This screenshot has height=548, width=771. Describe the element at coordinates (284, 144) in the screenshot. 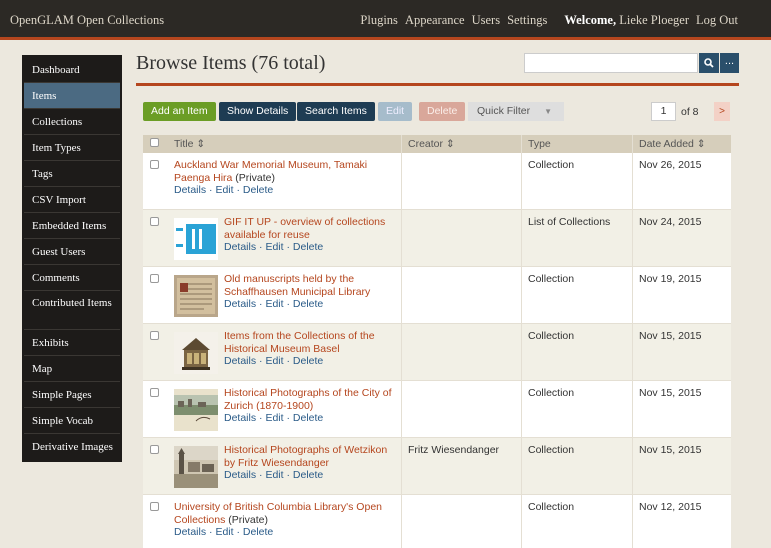

I see `column-title: Title ⇕` at that location.